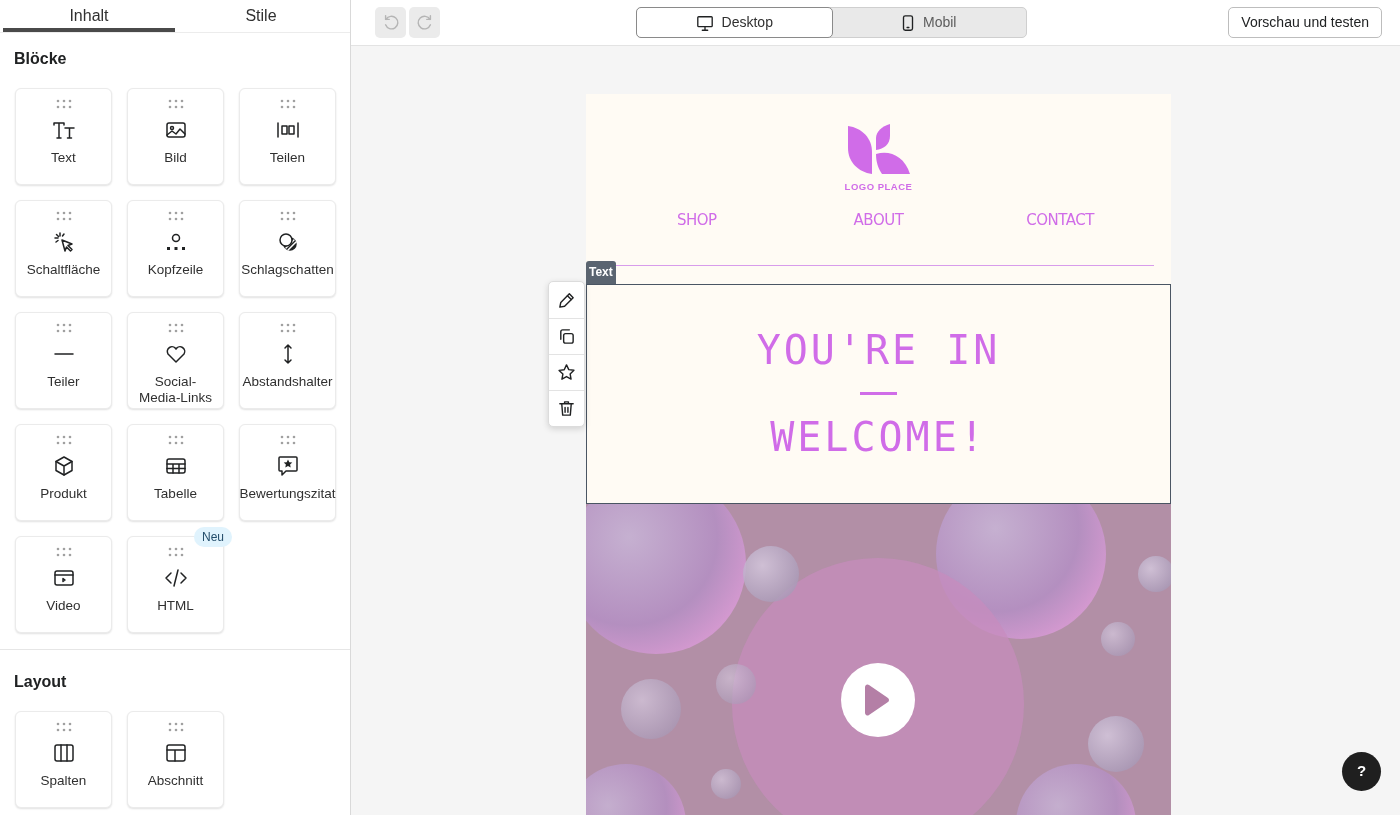 The image size is (1400, 815). I want to click on block-tile: Teiler, so click(63, 360).